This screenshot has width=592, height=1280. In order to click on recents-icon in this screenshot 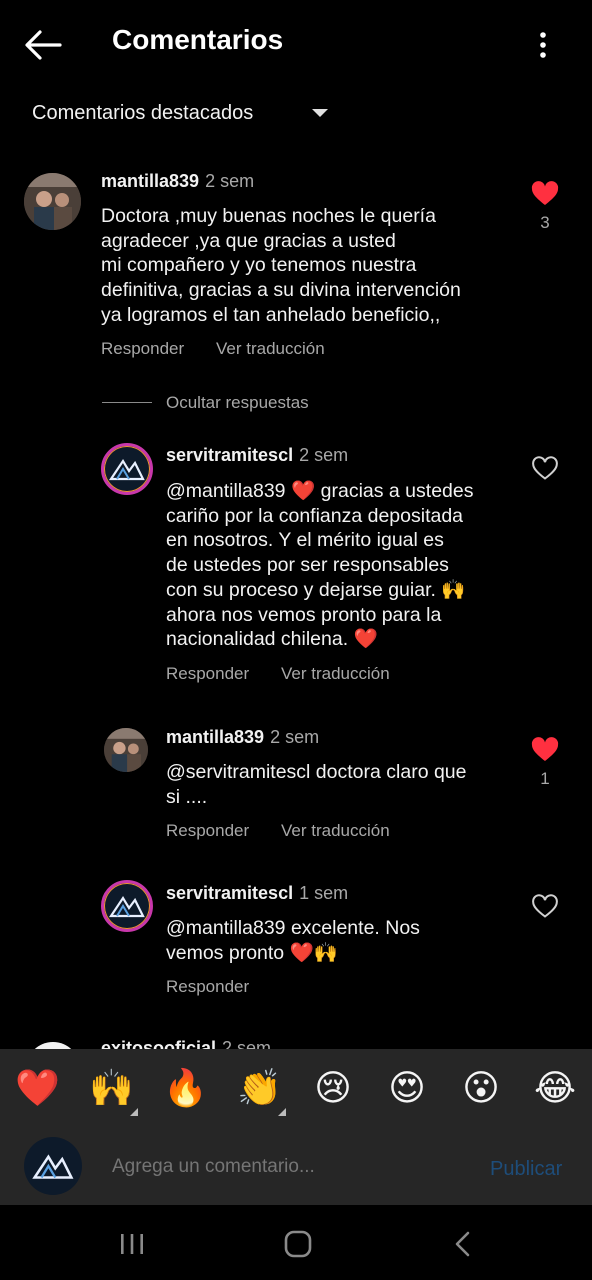, I will do `click(132, 1244)`.